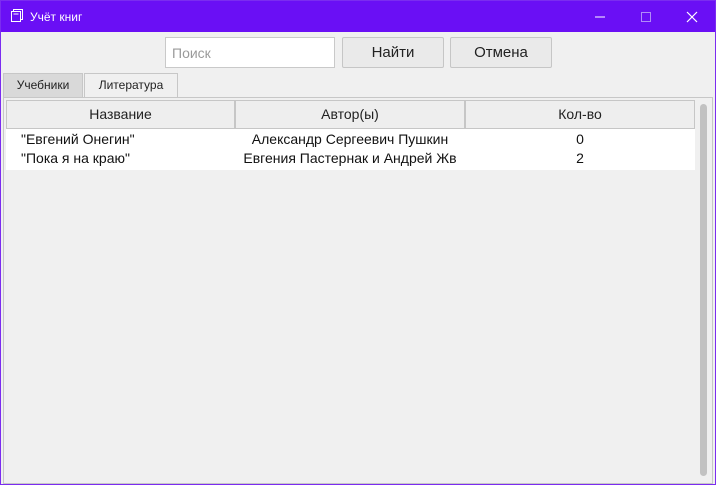 The height and width of the screenshot is (485, 716). Describe the element at coordinates (17, 16) in the screenshot. I see `book-stack-icon` at that location.